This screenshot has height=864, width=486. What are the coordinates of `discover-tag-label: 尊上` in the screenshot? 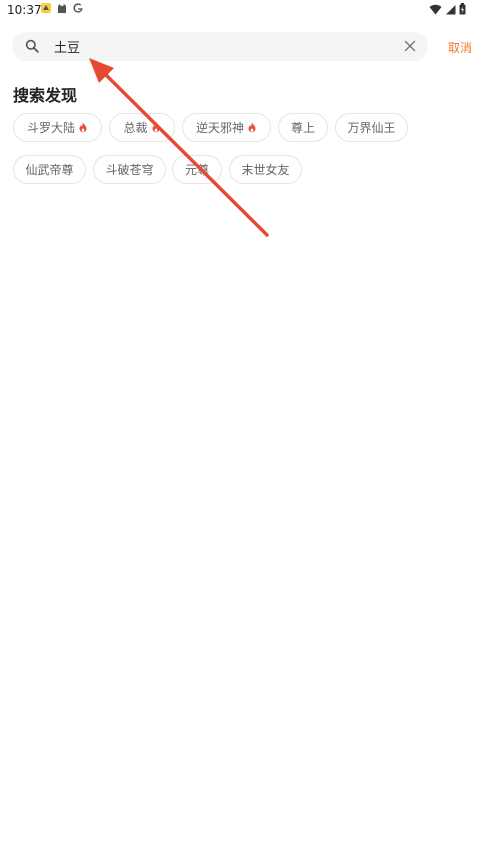 It's located at (302, 128).